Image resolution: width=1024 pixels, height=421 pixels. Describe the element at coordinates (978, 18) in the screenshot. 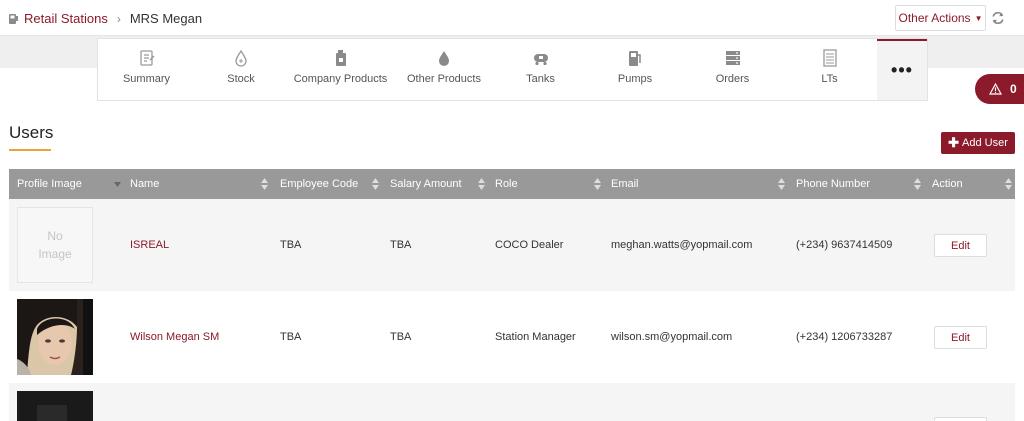

I see `caret-down-icon: ▼` at that location.